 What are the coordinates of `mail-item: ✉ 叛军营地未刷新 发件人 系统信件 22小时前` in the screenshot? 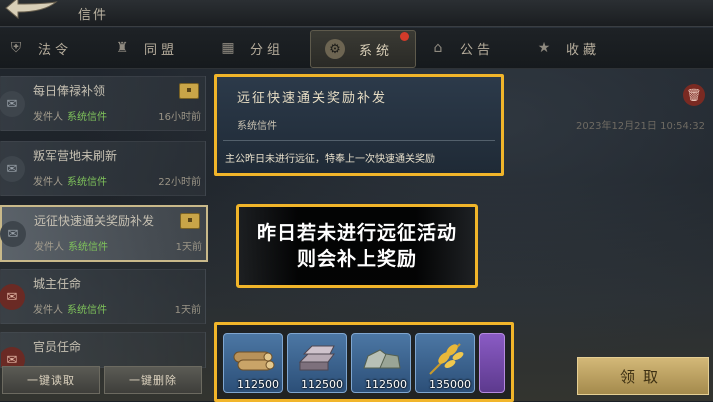 It's located at (103, 168).